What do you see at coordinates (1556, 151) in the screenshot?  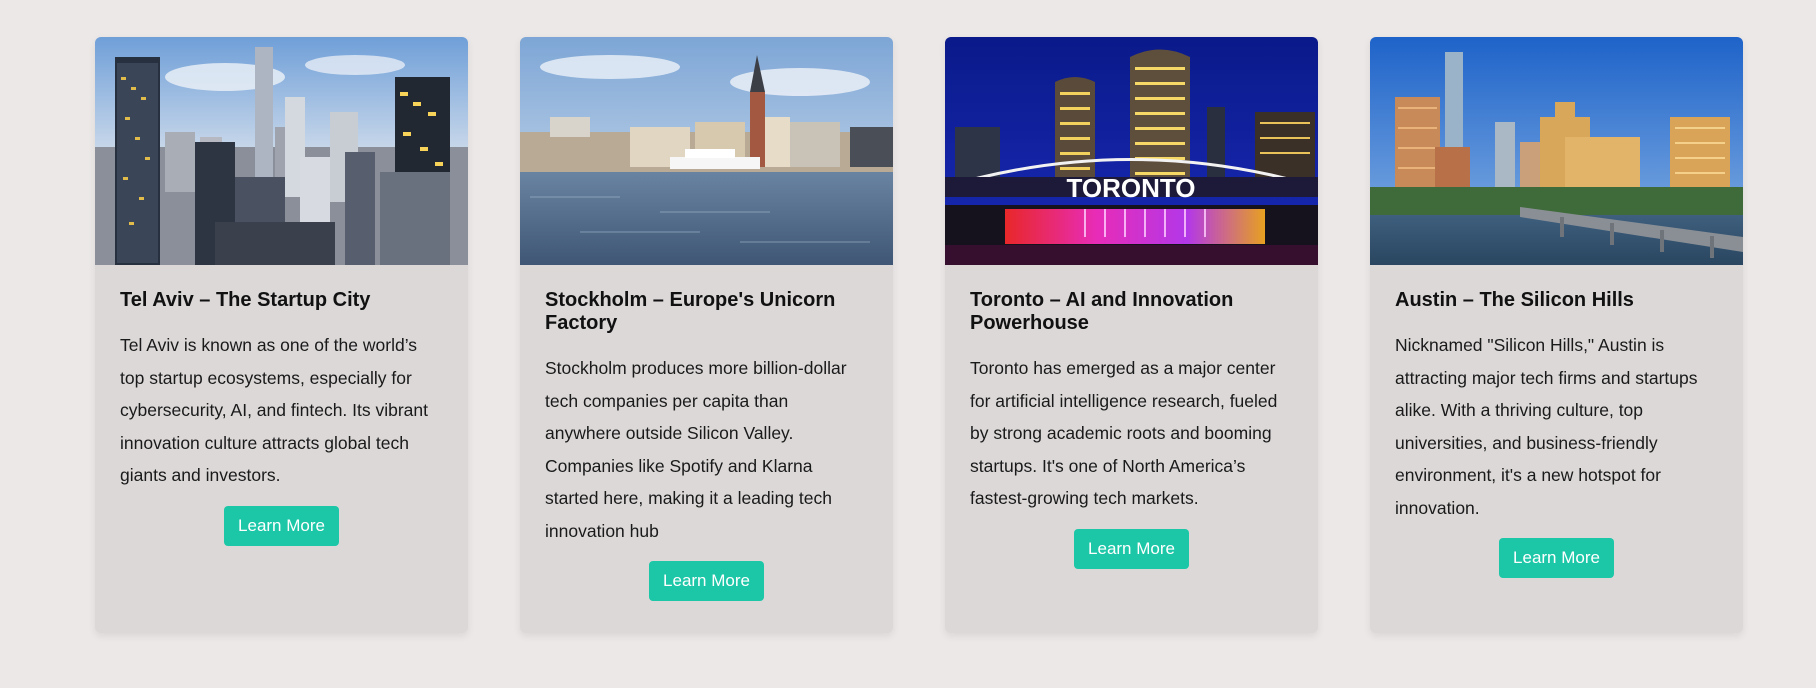 I see `austin-skyline-image` at bounding box center [1556, 151].